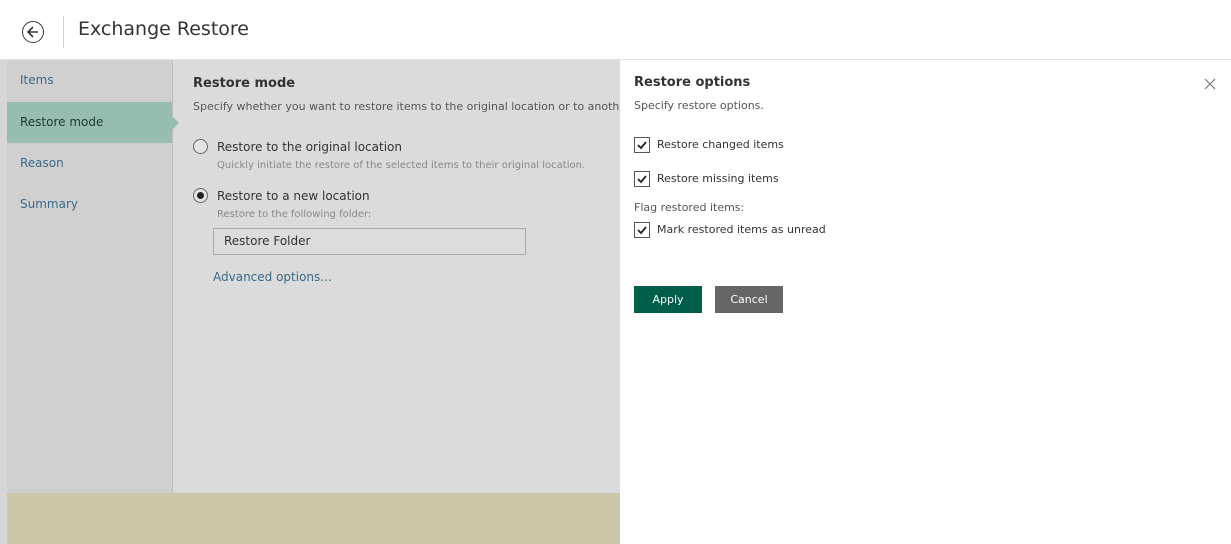 The image size is (1231, 544). I want to click on header-divider, so click(63, 32).